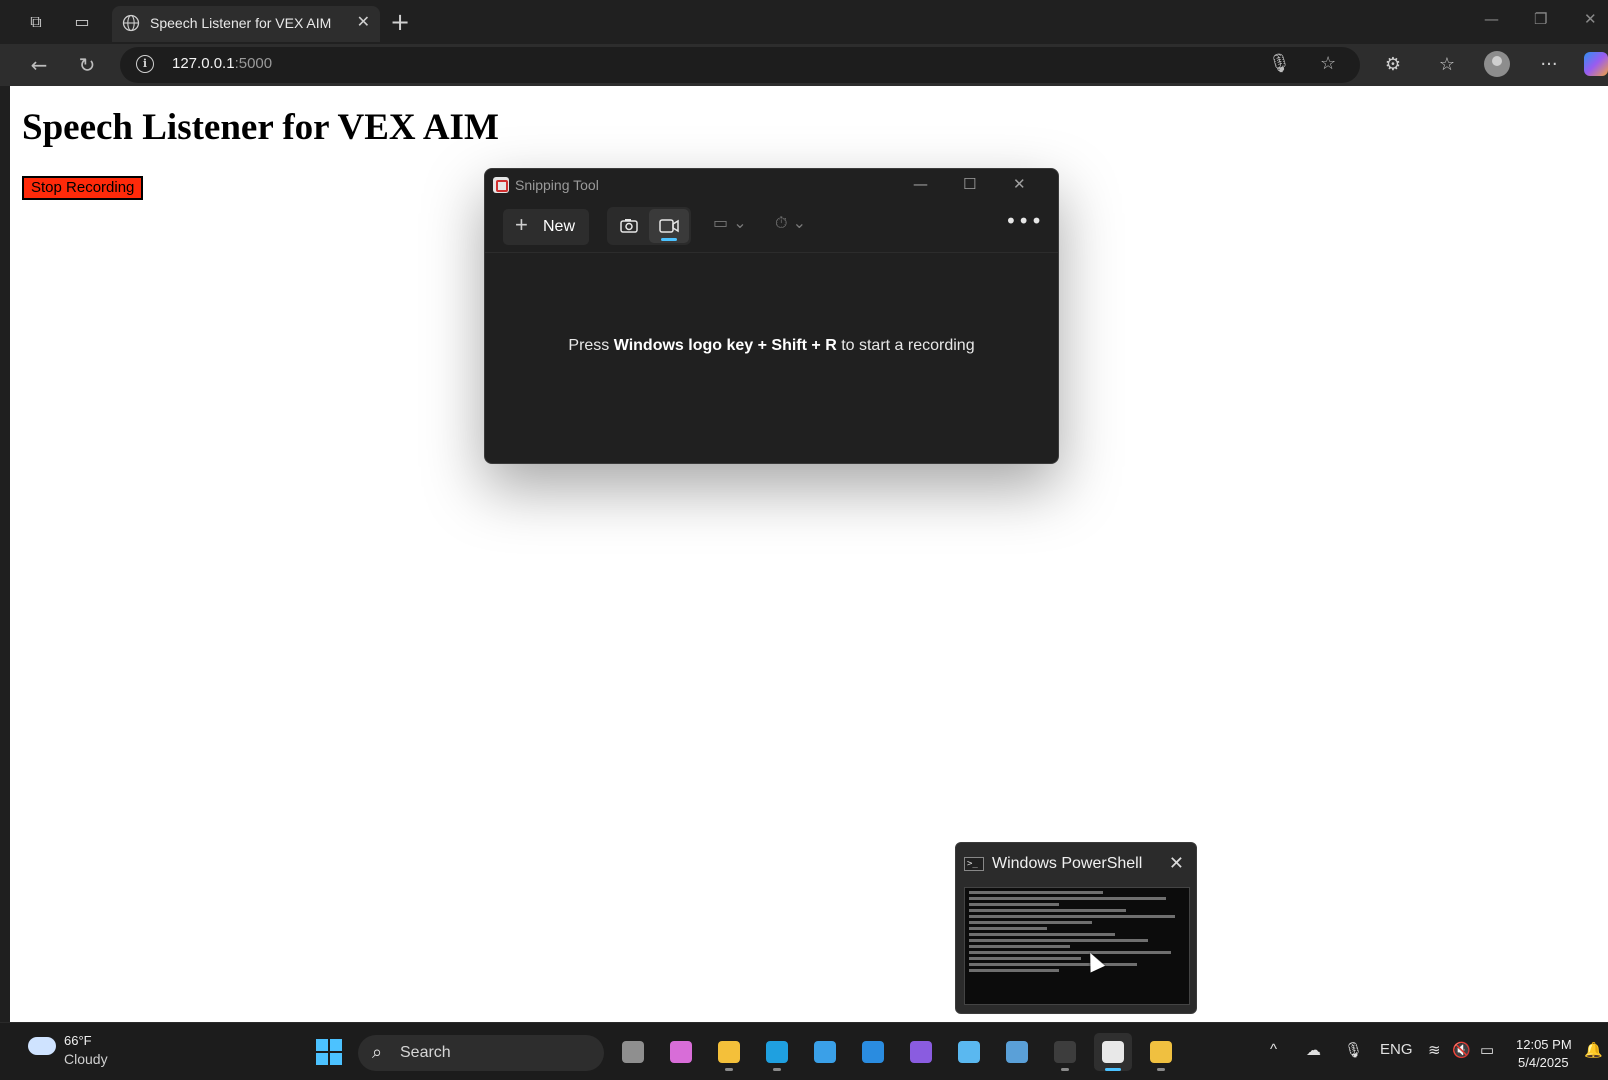 This screenshot has height=1080, width=1608. Describe the element at coordinates (1393, 65) in the screenshot. I see `extensions-icon: ⚙` at that location.